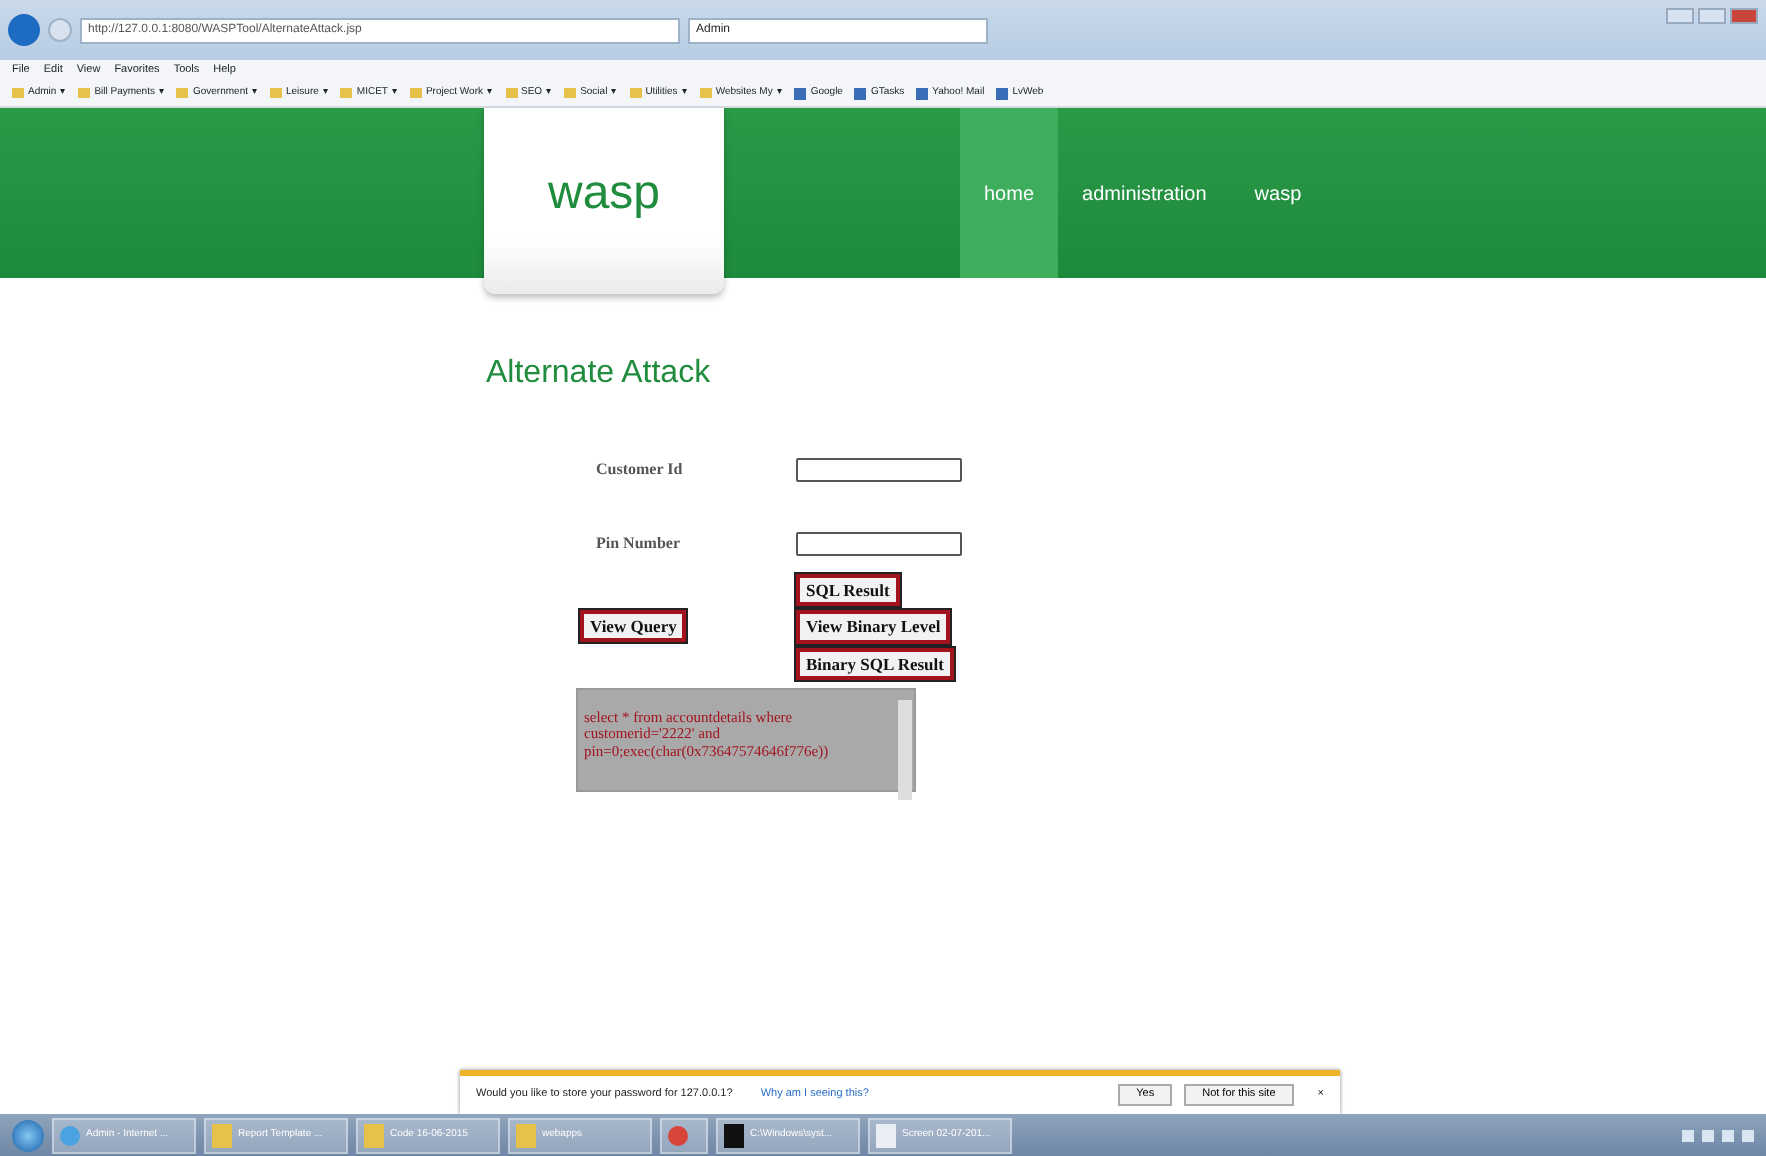  I want to click on nav-link: administration, so click(1144, 193).